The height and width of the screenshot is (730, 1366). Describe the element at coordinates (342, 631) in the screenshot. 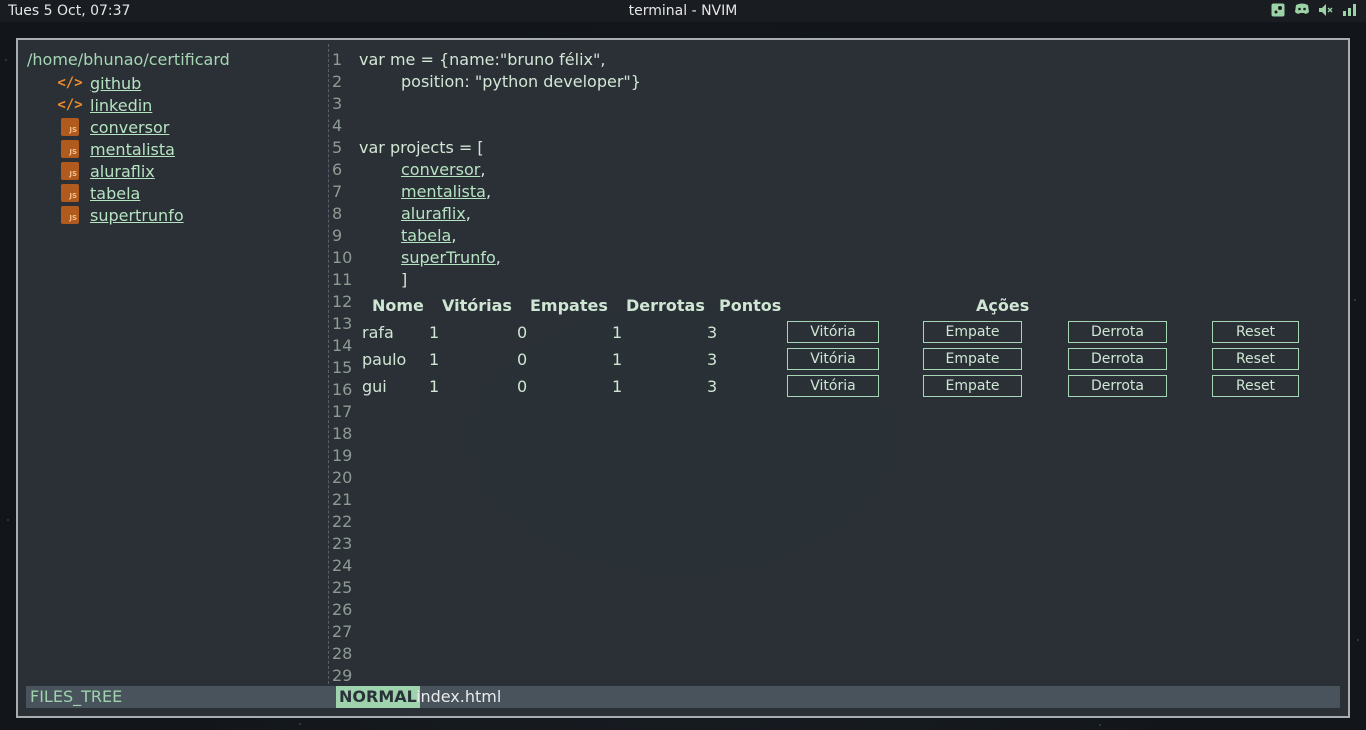

I see `line-number: 27` at that location.